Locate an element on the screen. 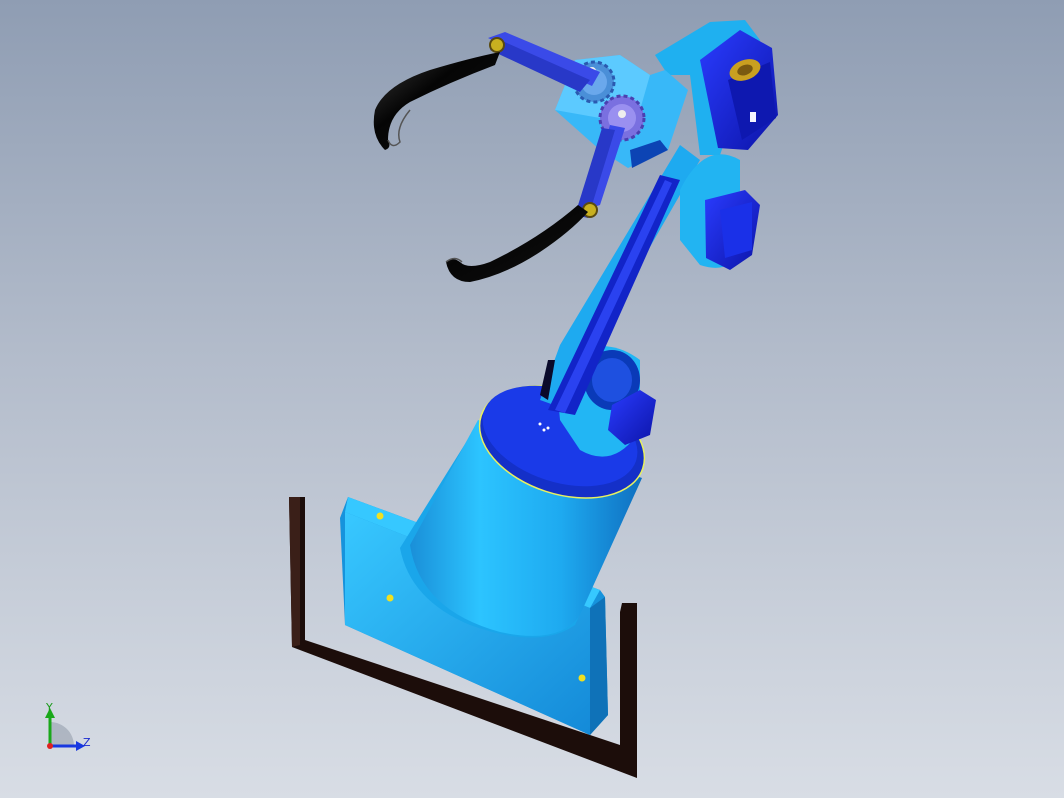  z-axis-label: Z is located at coordinates (87, 742).